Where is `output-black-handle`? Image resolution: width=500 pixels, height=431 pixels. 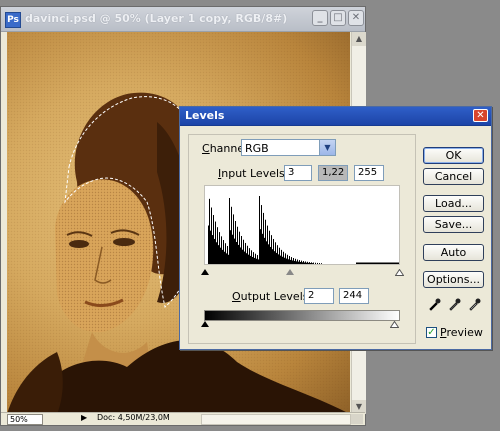 output-black-handle is located at coordinates (205, 324).